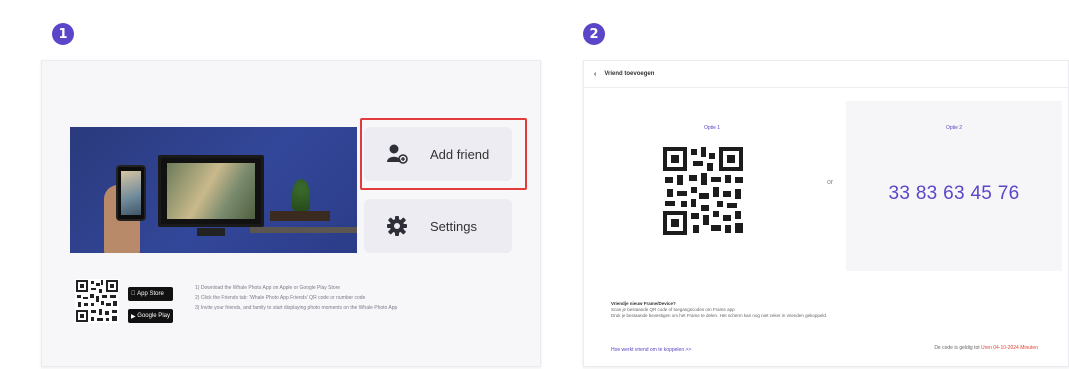  I want to click on hero-image, so click(213, 190).